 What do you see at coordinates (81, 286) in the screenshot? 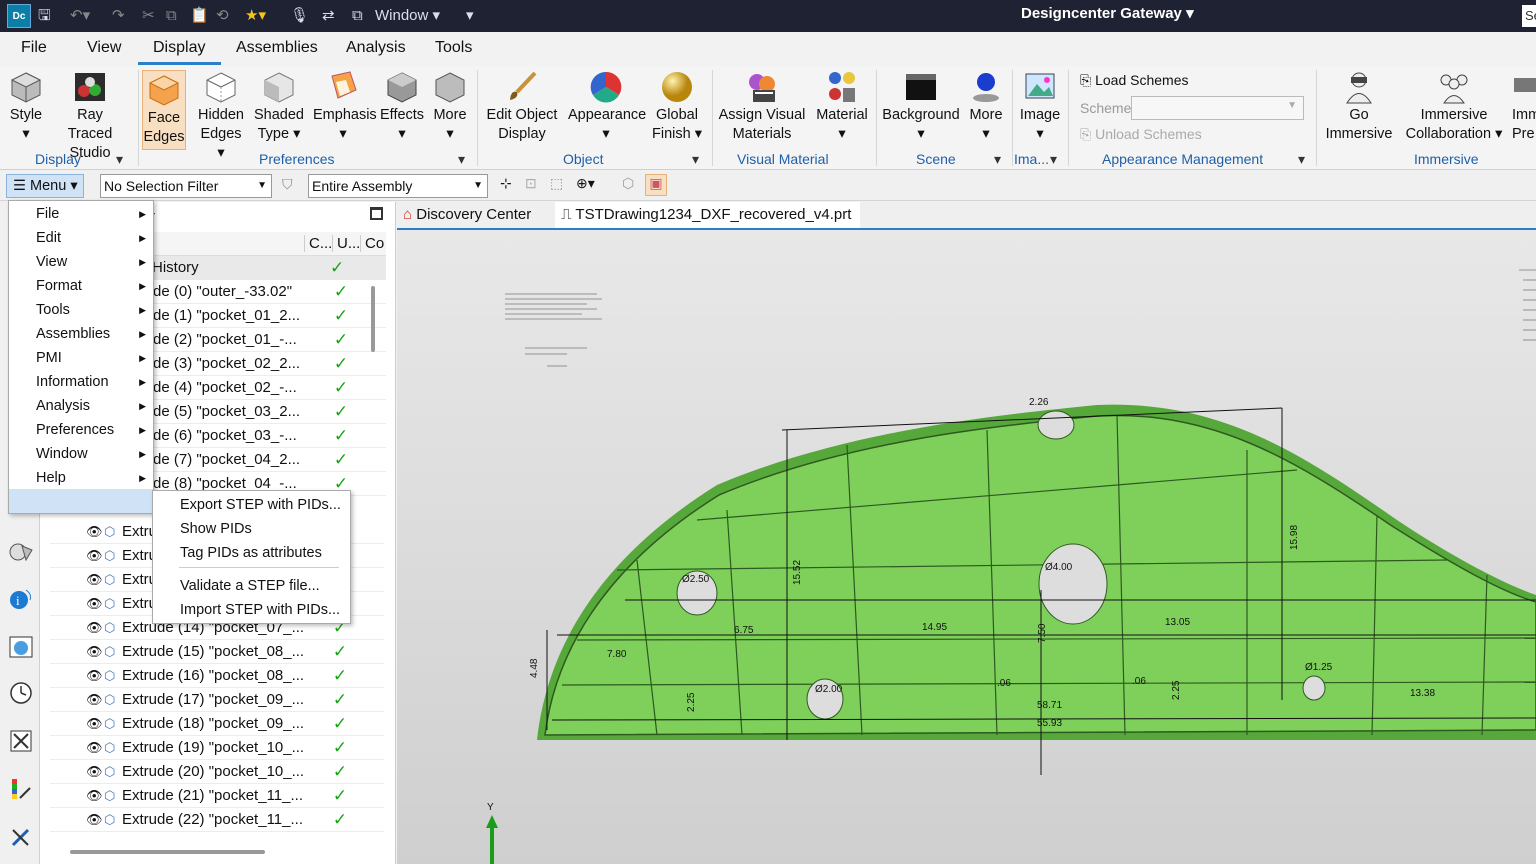
I see `menu-item-format: Format ▶` at bounding box center [81, 286].